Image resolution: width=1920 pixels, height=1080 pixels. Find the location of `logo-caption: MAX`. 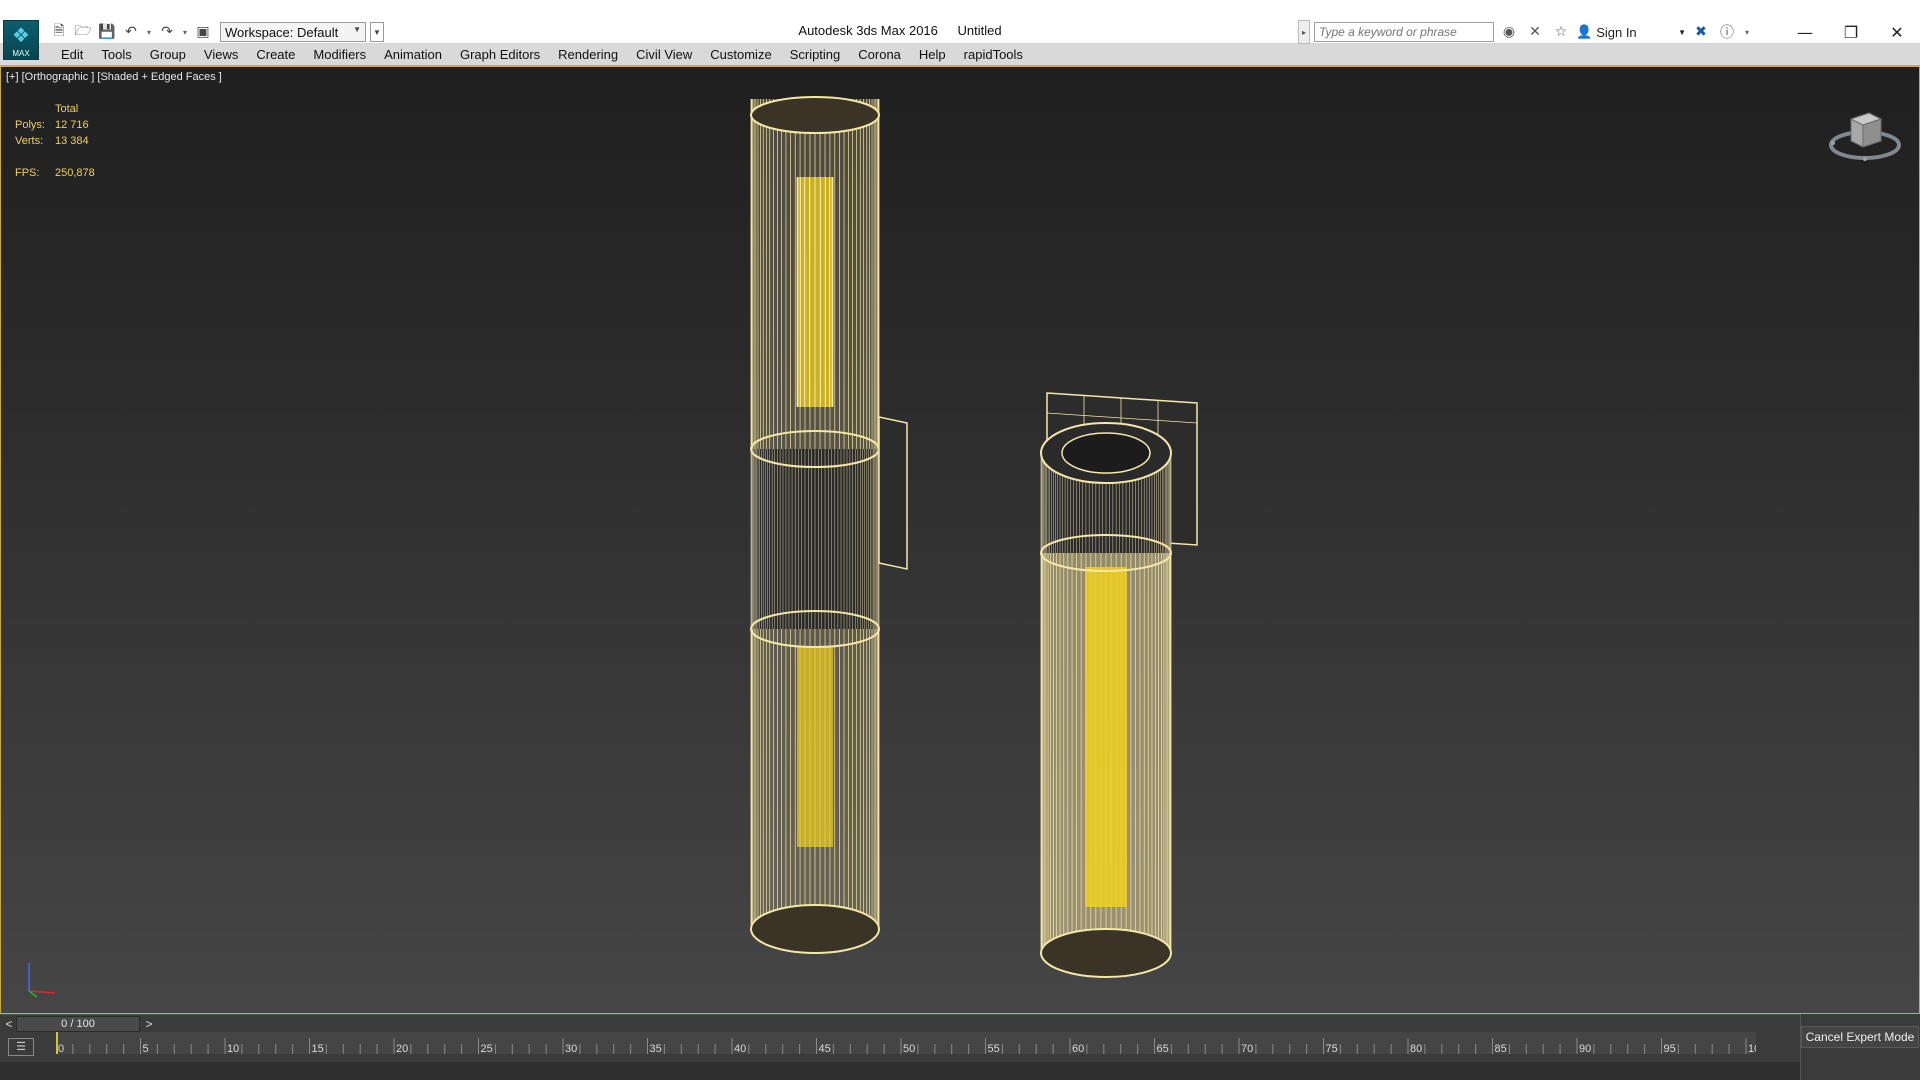

logo-caption: MAX is located at coordinates (21, 53).